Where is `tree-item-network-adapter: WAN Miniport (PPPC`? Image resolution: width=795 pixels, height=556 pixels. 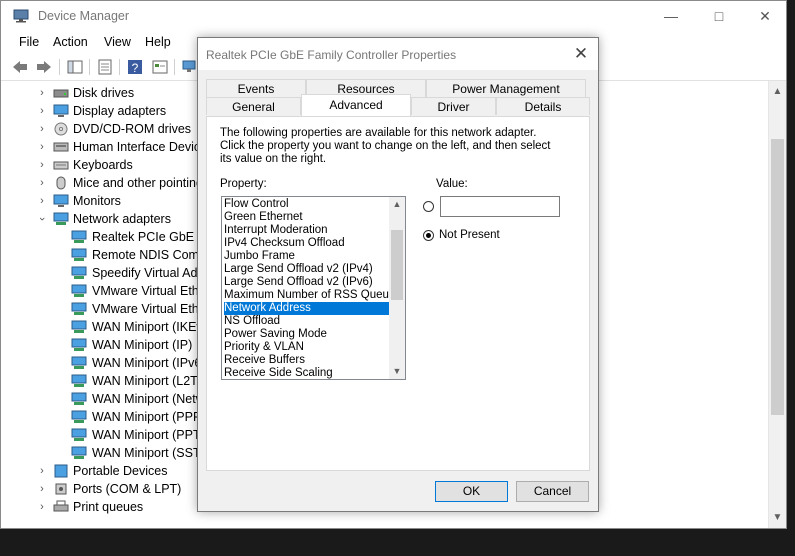
tree-item-network-adapter: WAN Miniport (PPPC is located at coordinates (132, 417).